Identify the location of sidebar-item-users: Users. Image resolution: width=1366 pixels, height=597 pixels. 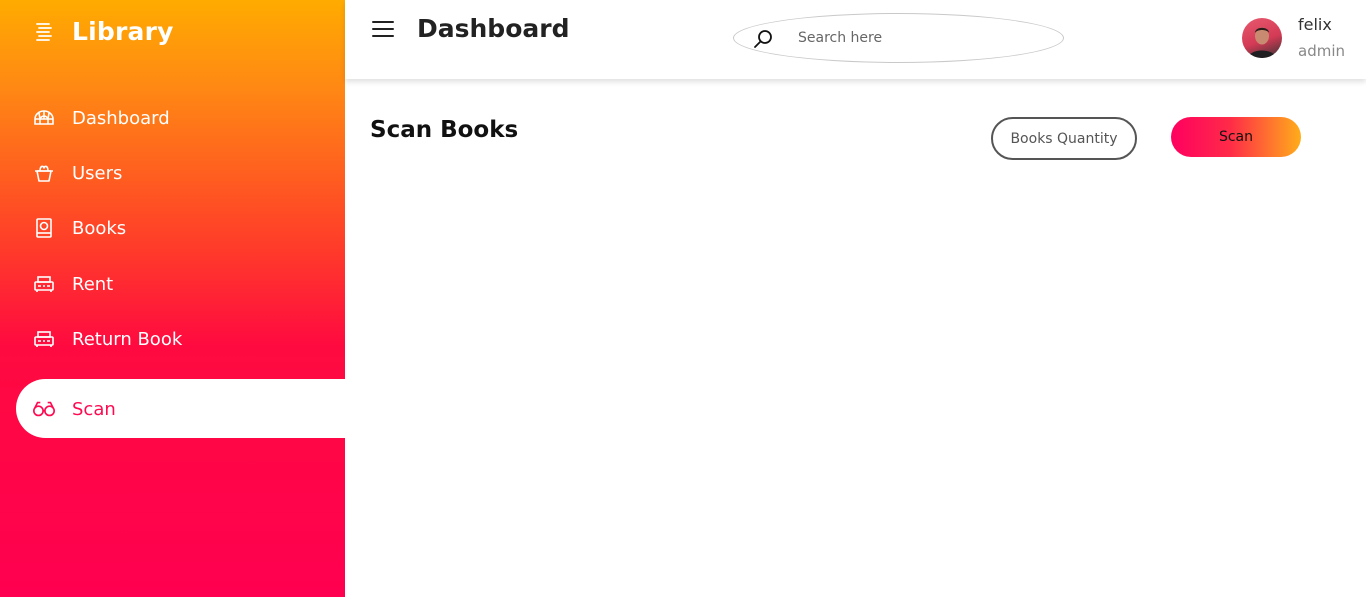
(77, 173).